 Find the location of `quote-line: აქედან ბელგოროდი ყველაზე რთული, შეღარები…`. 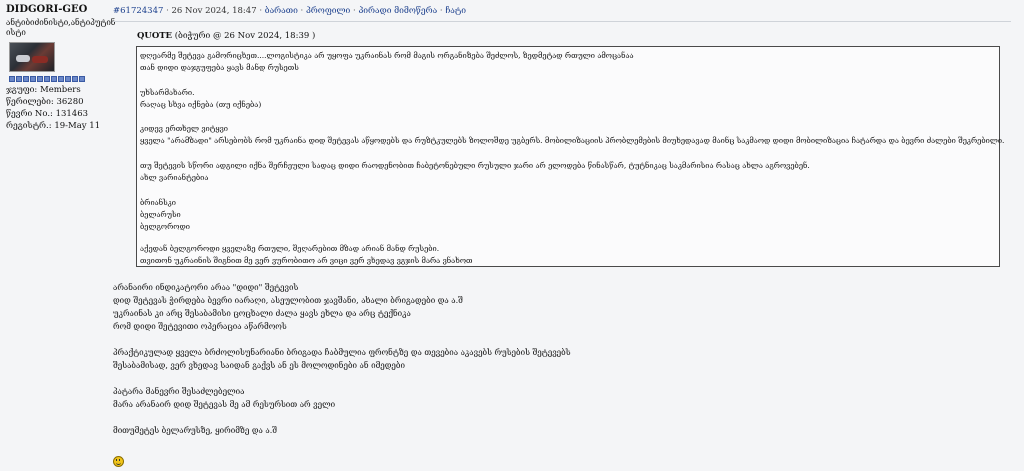

quote-line: აქედან ბელგოროდი ყველაზე რთული, შეღარები… is located at coordinates (290, 248).